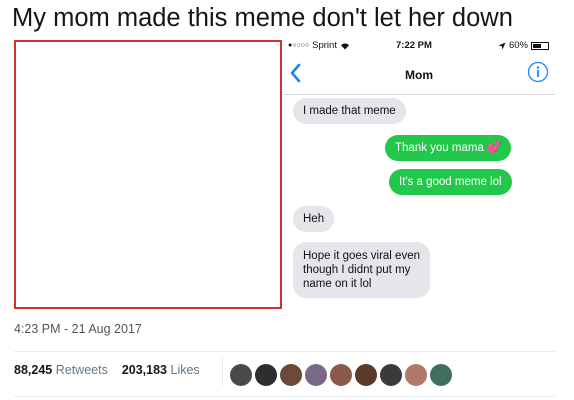 The width and height of the screenshot is (574, 400). I want to click on stats-separator, so click(222, 371).